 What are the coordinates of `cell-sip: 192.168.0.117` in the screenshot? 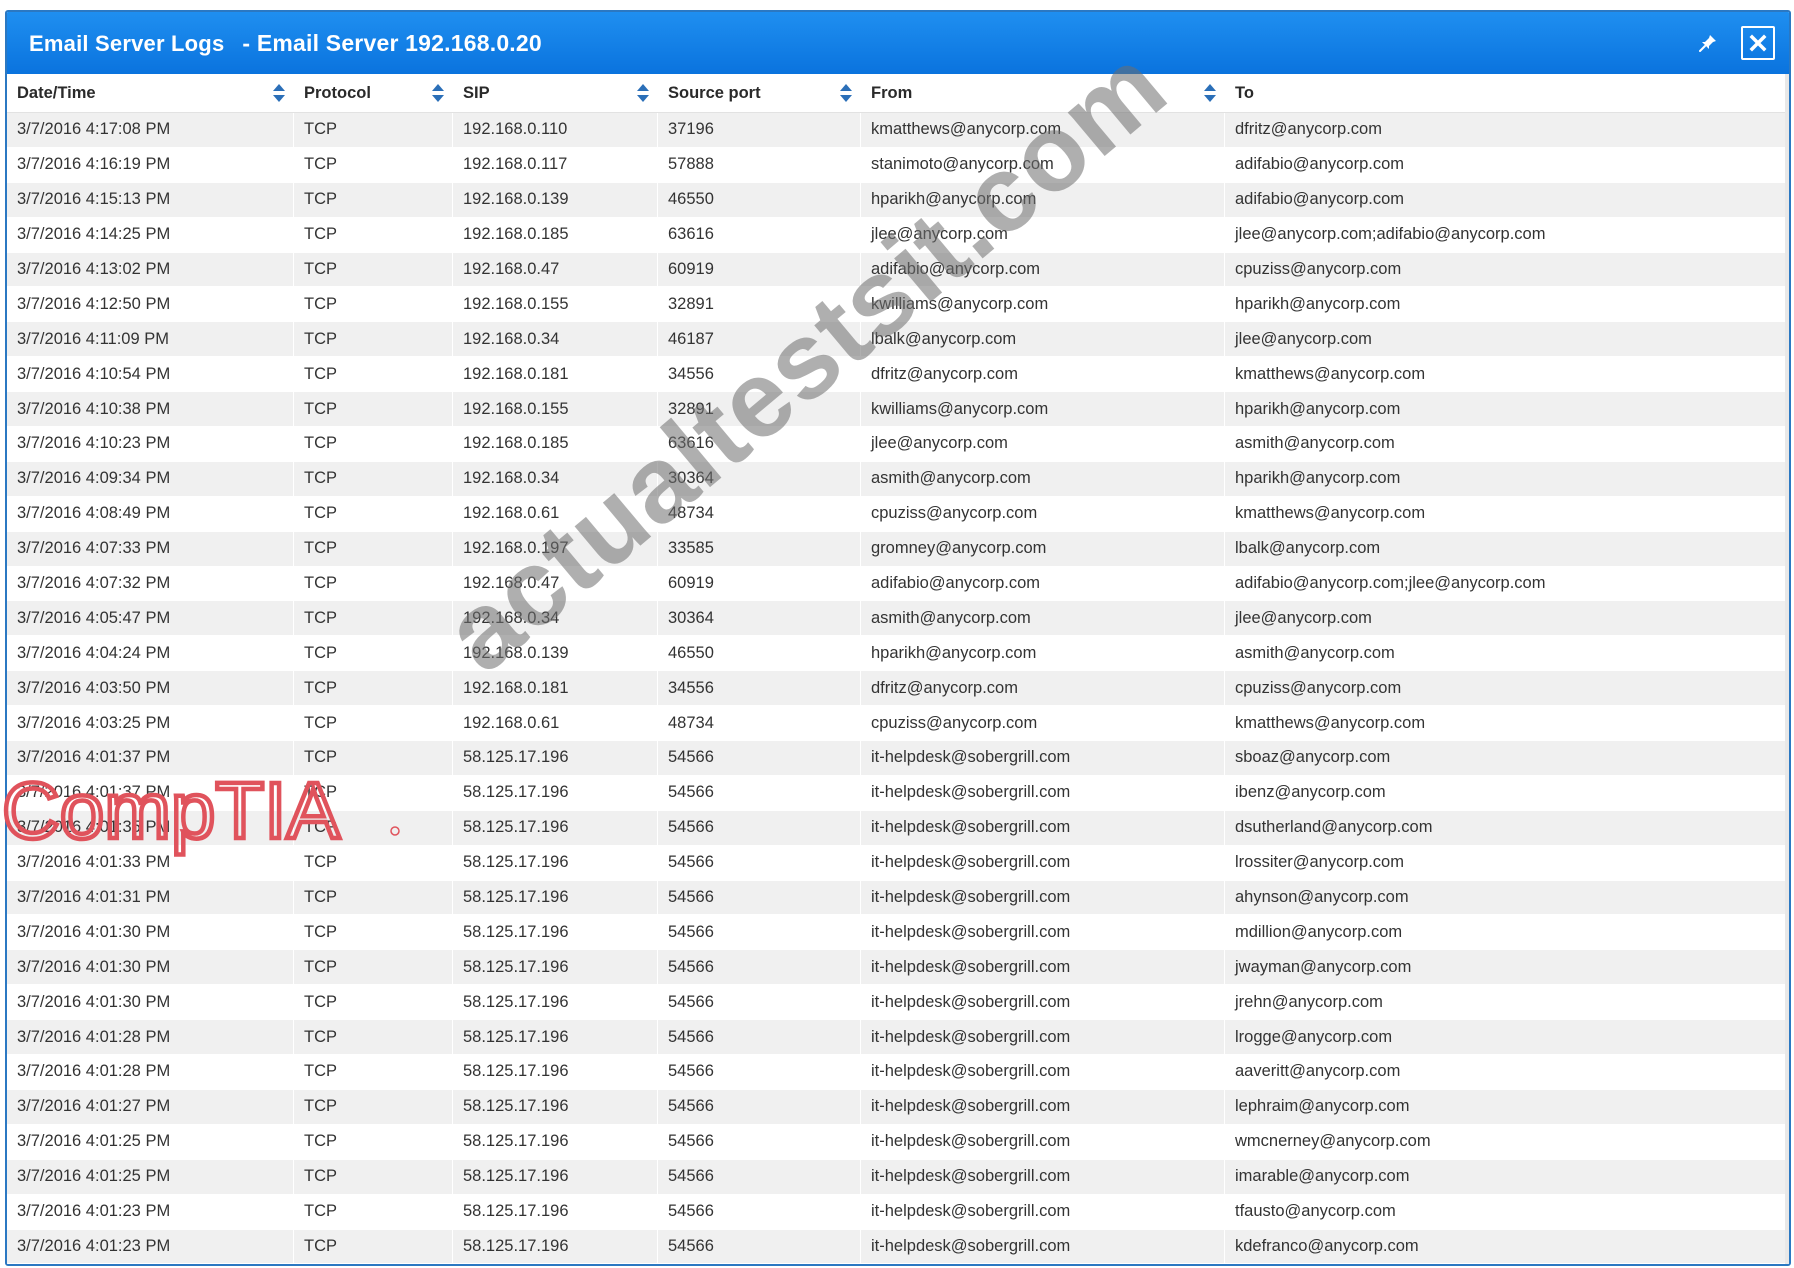 It's located at (555, 164).